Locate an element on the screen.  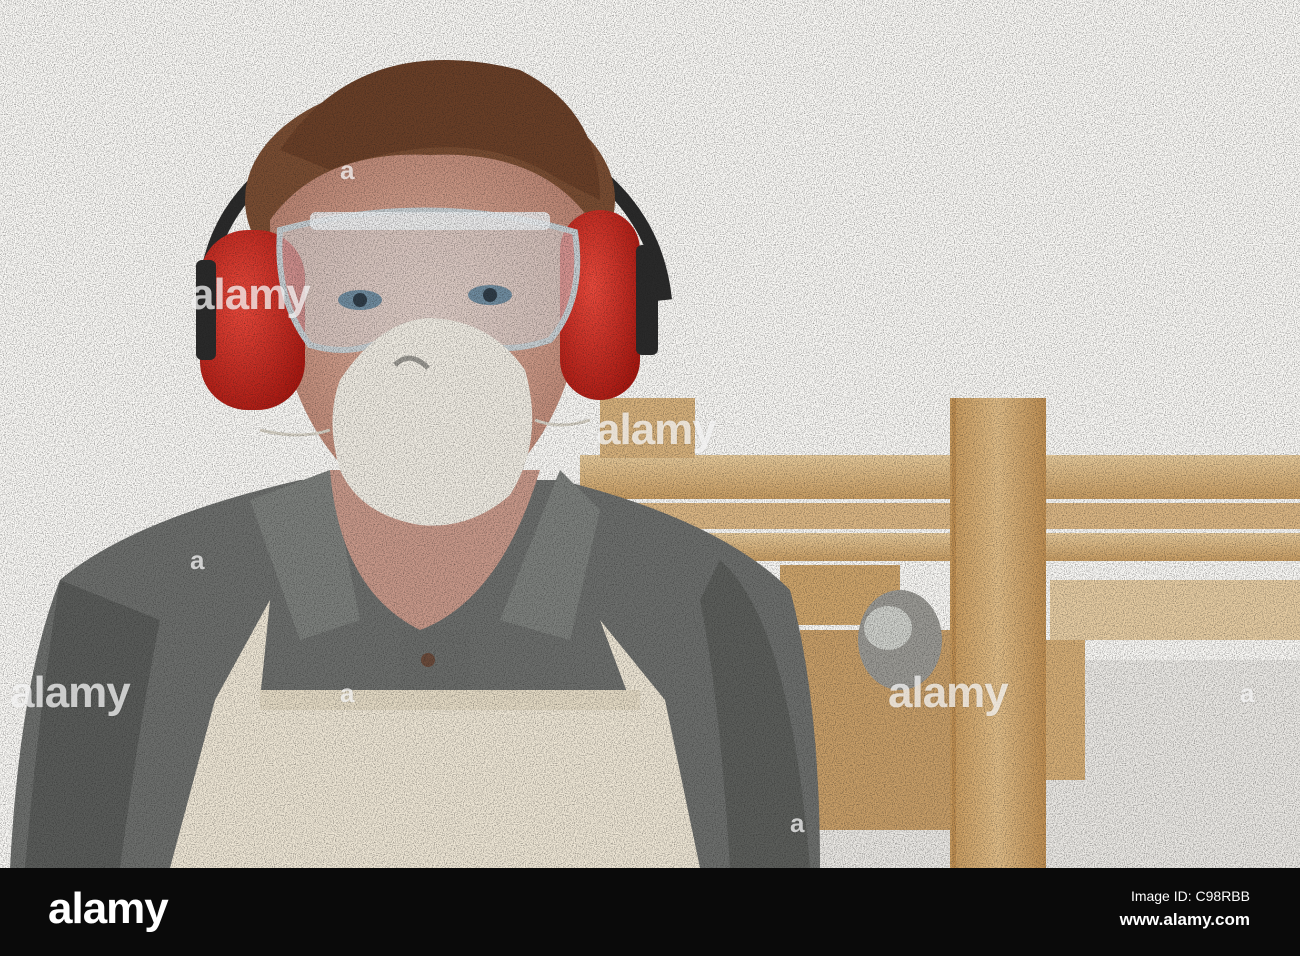
watermark-footer: alamy Image ID: C98RBB www.alamy.com is located at coordinates (650, 912).